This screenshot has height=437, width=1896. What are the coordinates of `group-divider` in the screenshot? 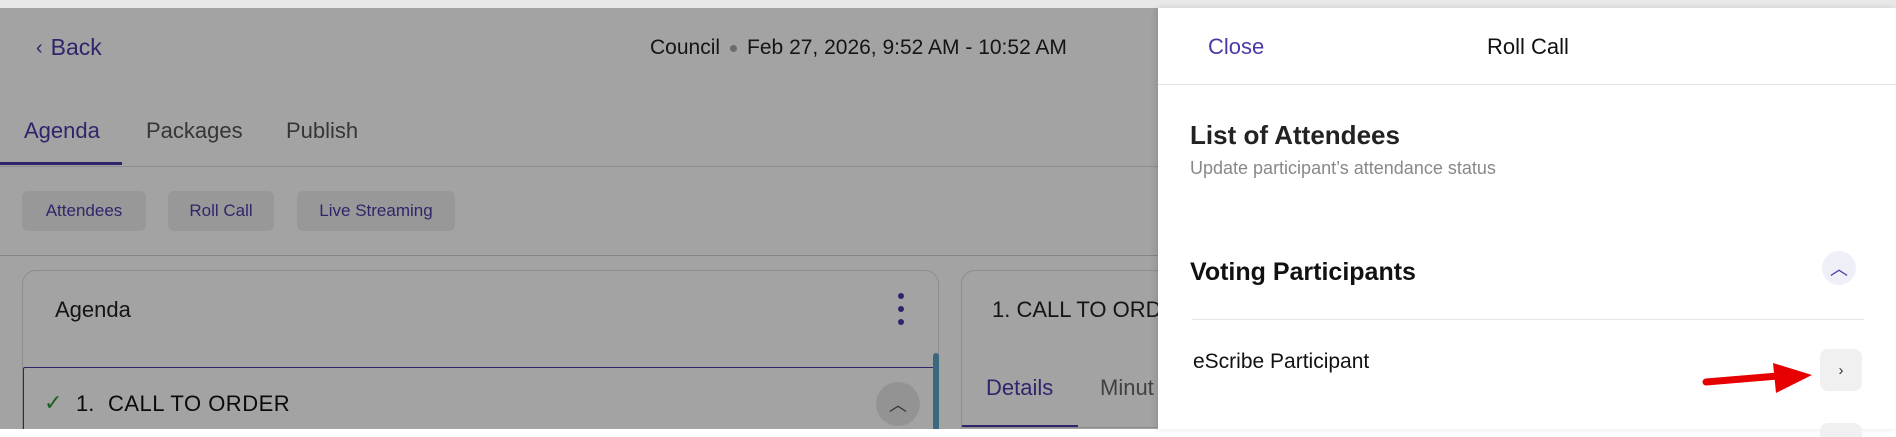 It's located at (1528, 319).